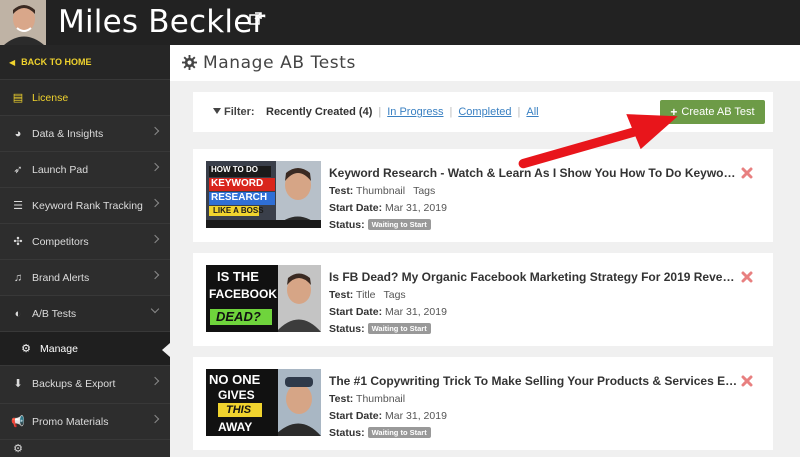  Describe the element at coordinates (18, 242) in the screenshot. I see `crosshair-icon: ✣` at that location.